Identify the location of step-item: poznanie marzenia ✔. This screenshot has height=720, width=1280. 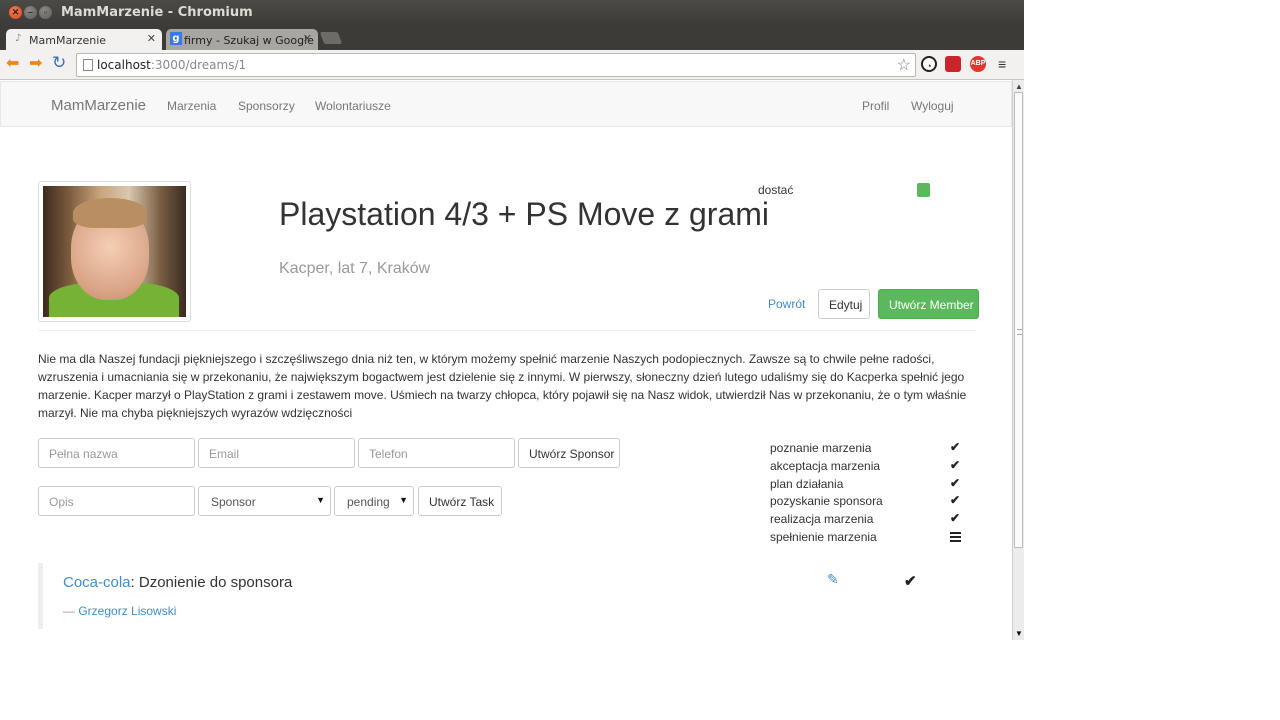
(870, 448).